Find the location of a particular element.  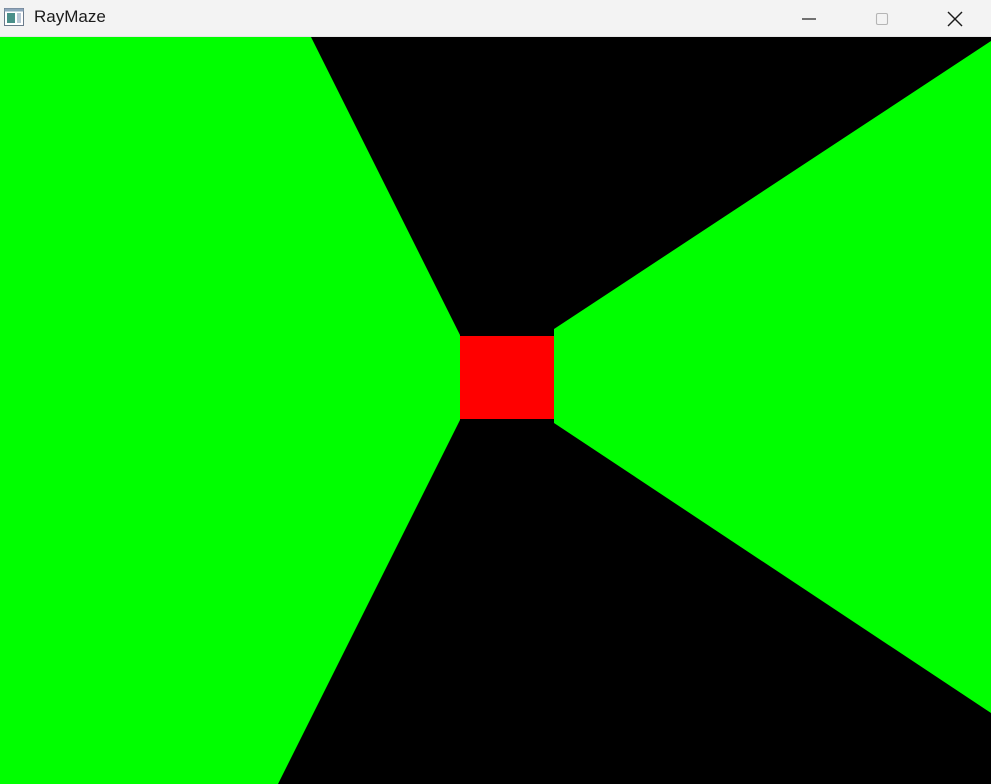

close-icon is located at coordinates (954, 18).